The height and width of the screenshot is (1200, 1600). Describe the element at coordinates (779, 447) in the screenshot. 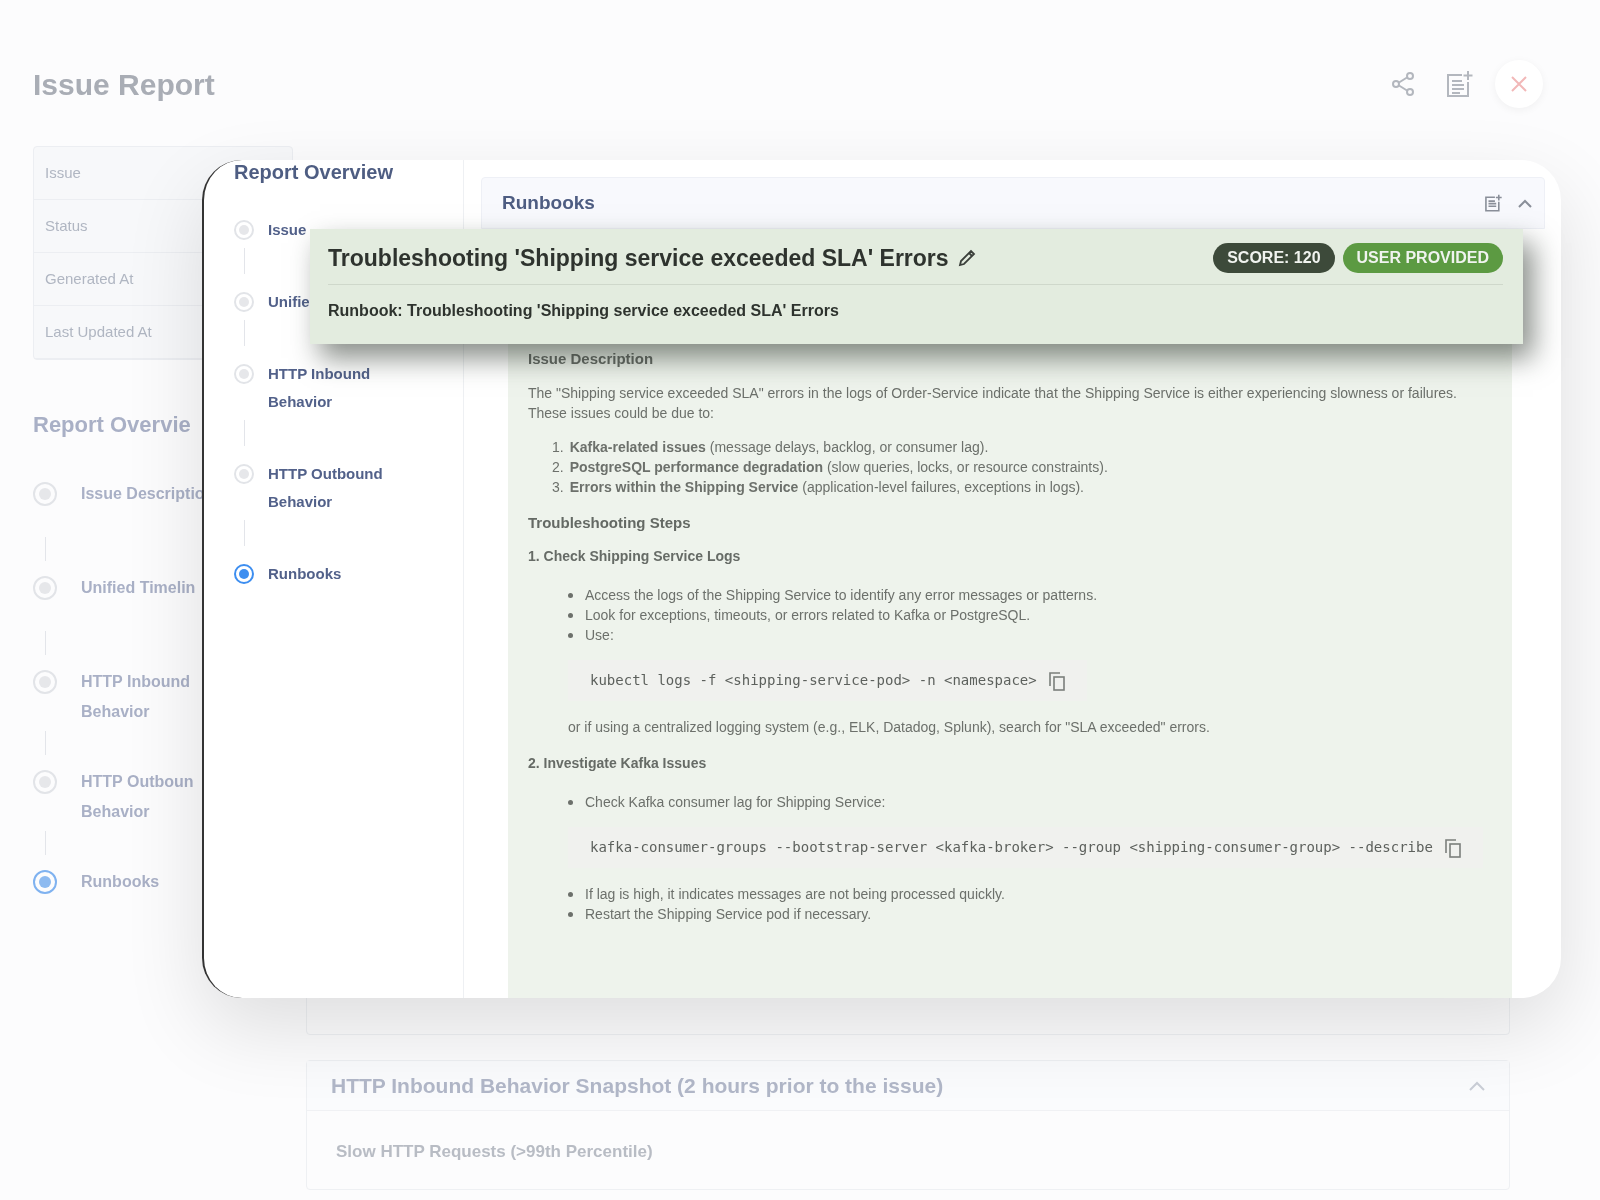

I see `list-item: Kafka-related issues (message delays, backlog, or consumer lag).` at that location.